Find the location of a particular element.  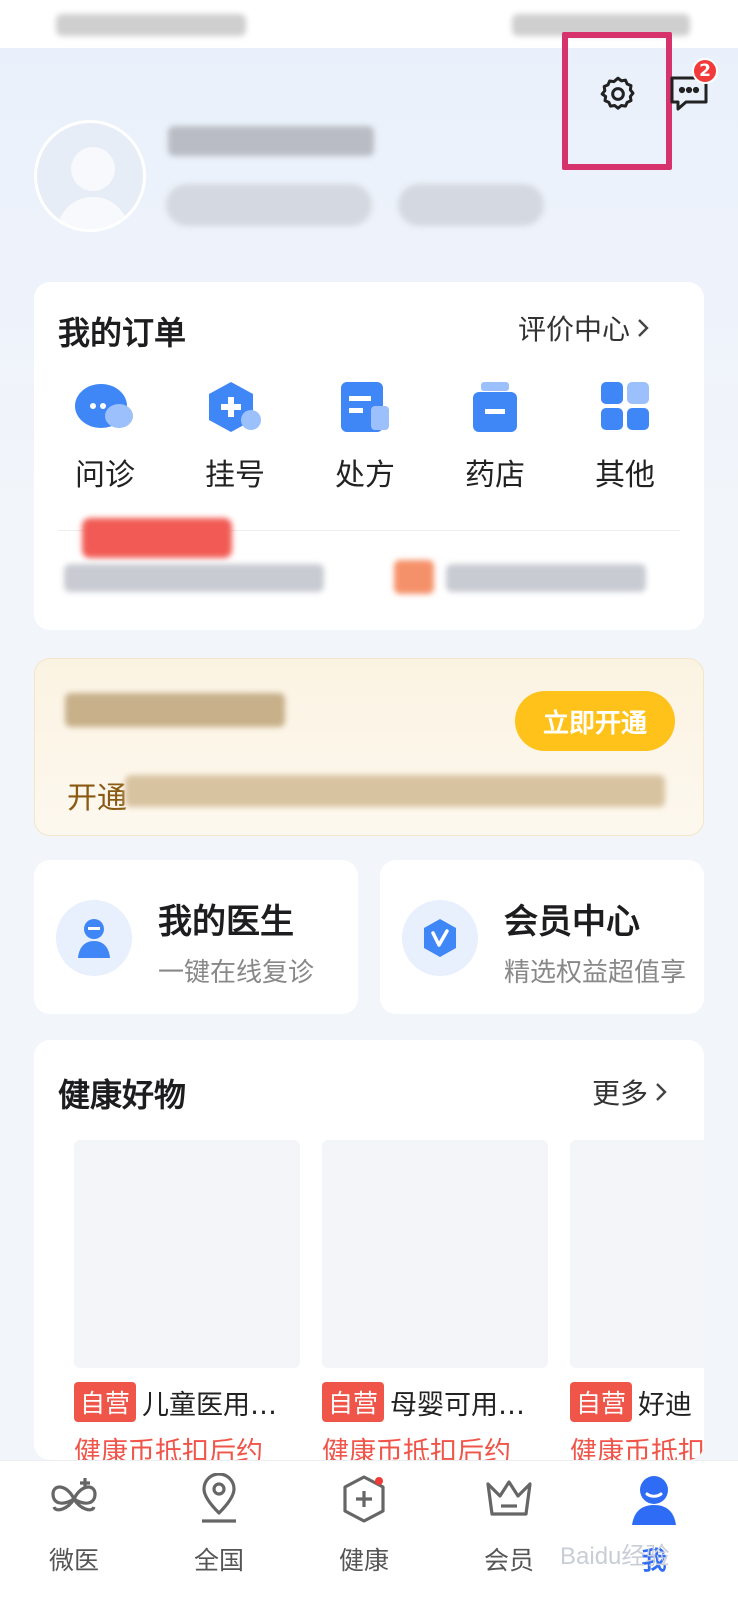

member-shield-icon is located at coordinates (440, 938).